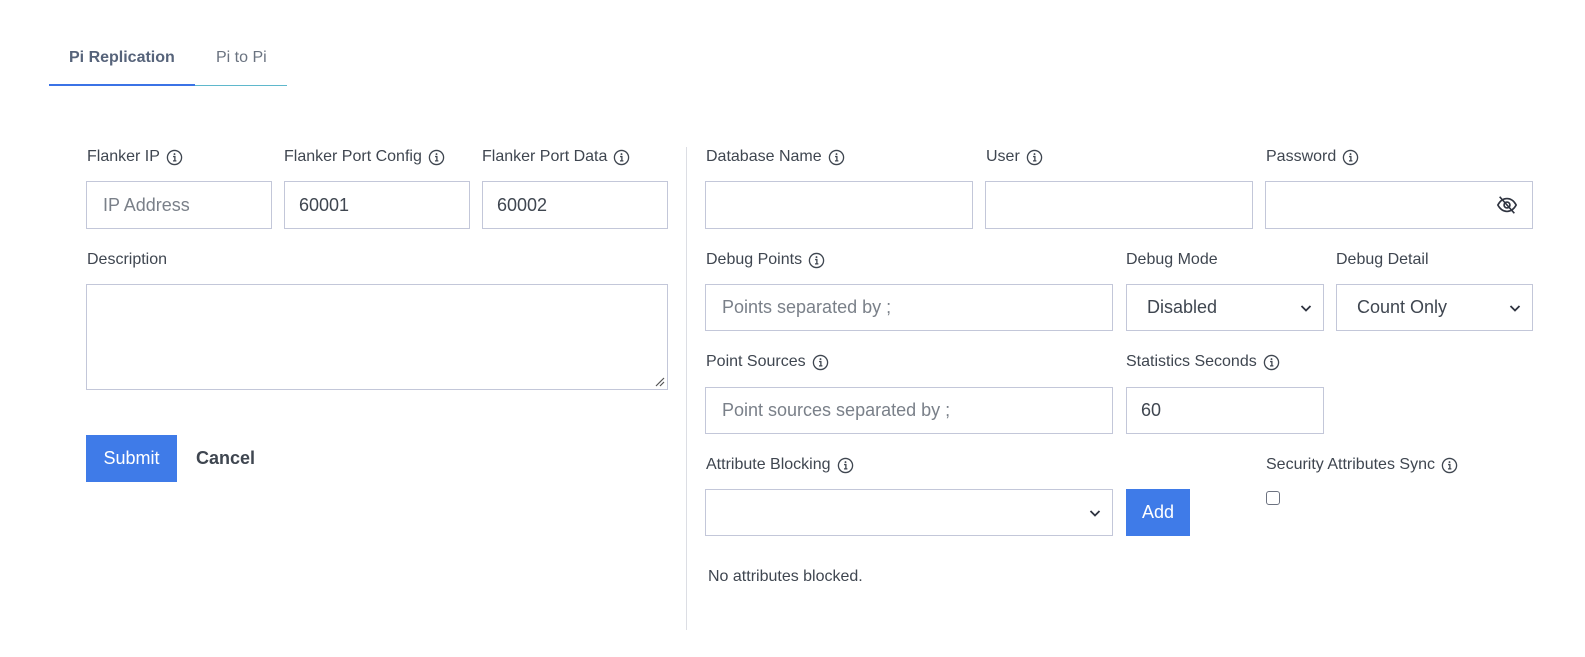 This screenshot has height=657, width=1585. Describe the element at coordinates (756, 361) in the screenshot. I see `point-sources-label-text: Point Sources` at that location.